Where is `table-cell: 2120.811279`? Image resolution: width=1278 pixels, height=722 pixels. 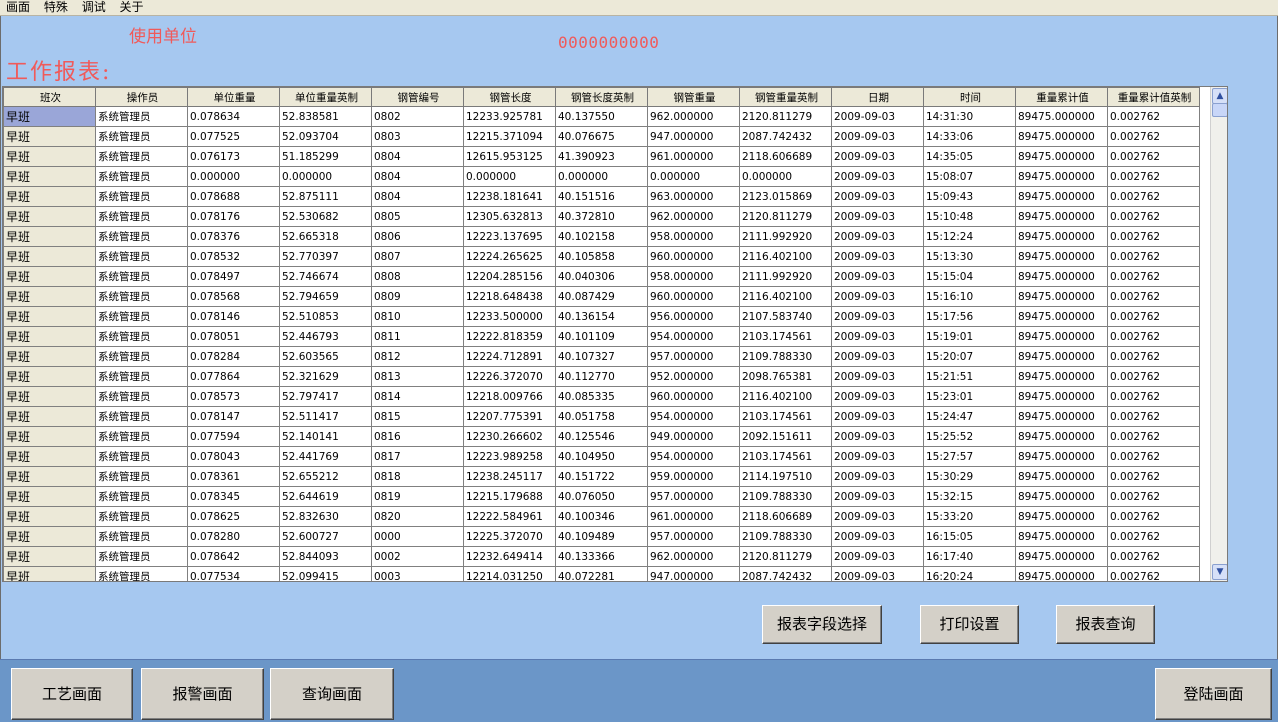
table-cell: 2120.811279 is located at coordinates (785, 216).